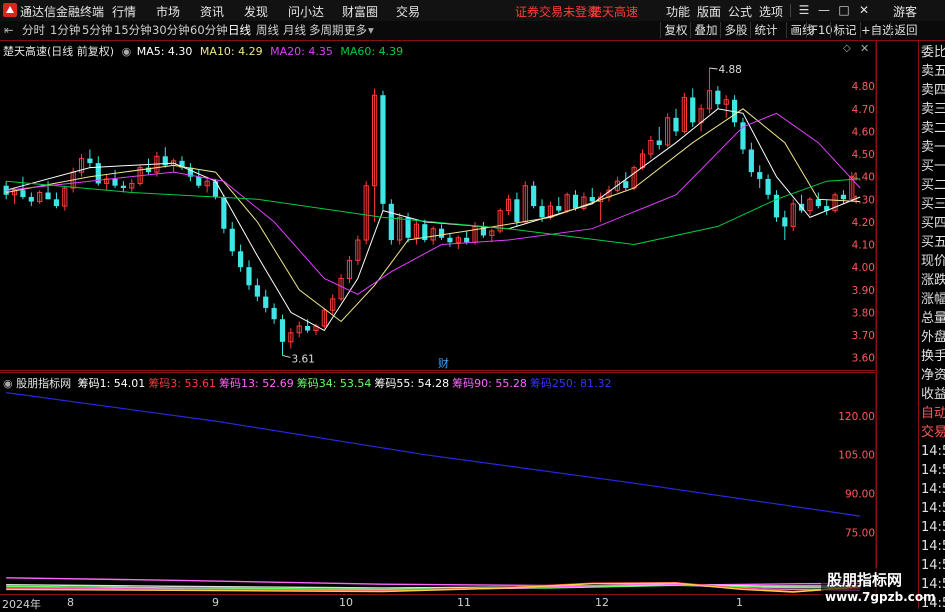  Describe the element at coordinates (771, 11) in the screenshot. I see `menu-options: 选项` at that location.